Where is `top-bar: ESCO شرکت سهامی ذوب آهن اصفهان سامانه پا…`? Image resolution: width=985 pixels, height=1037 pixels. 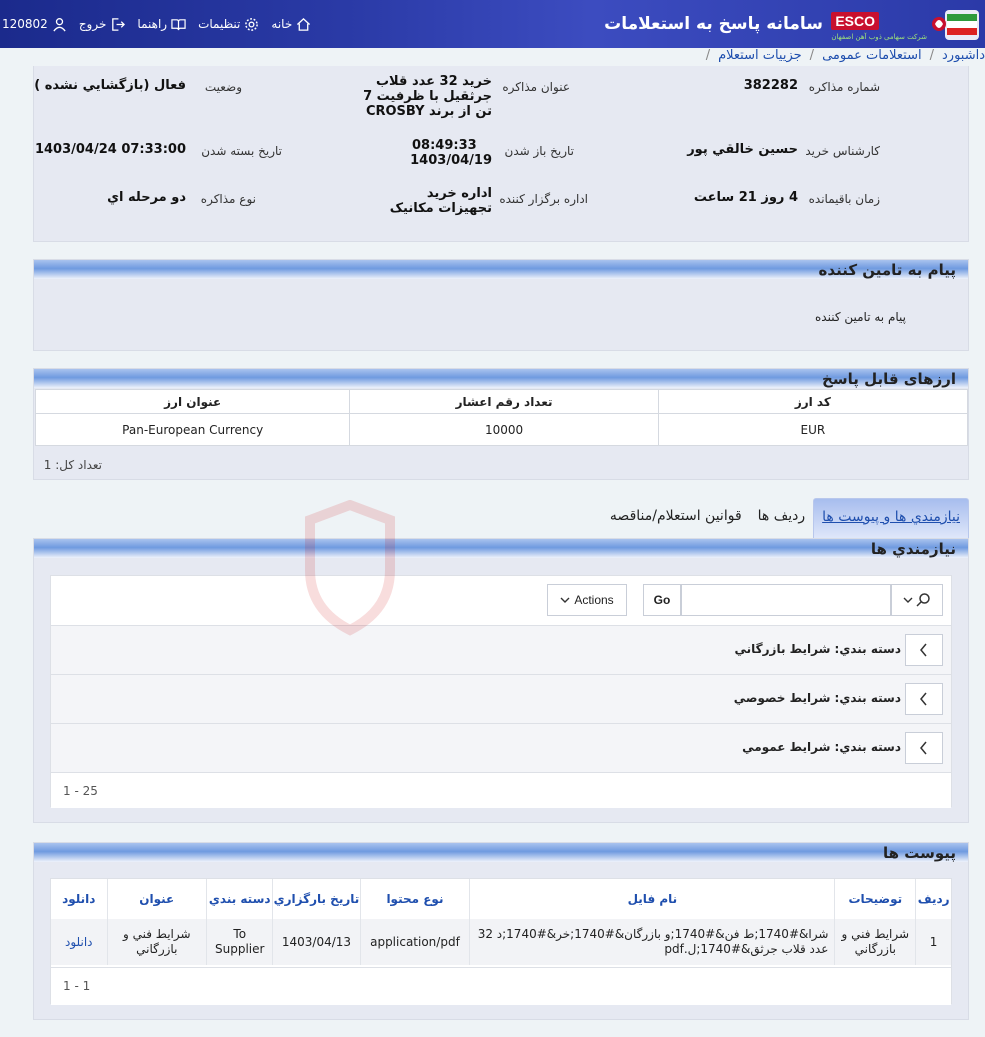
top-bar: ESCO شرکت سهامی ذوب آهن اصفهان سامانه پا… is located at coordinates (492, 24).